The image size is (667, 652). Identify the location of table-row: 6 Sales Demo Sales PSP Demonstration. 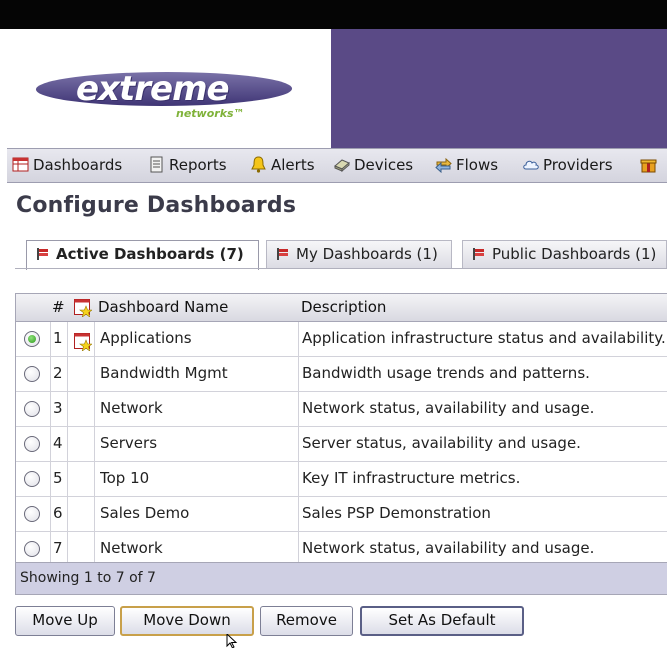
(341, 514).